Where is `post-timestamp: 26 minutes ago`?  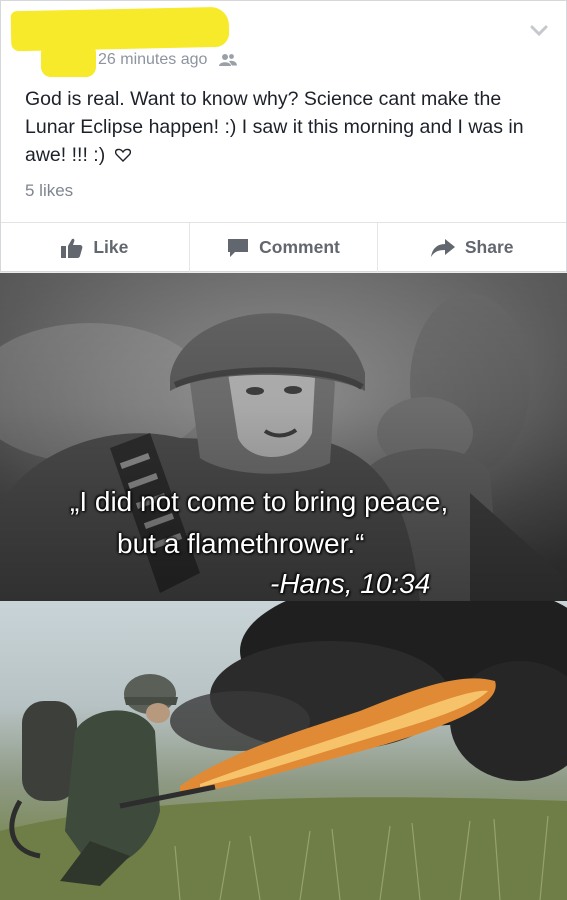
post-timestamp: 26 minutes ago is located at coordinates (152, 60).